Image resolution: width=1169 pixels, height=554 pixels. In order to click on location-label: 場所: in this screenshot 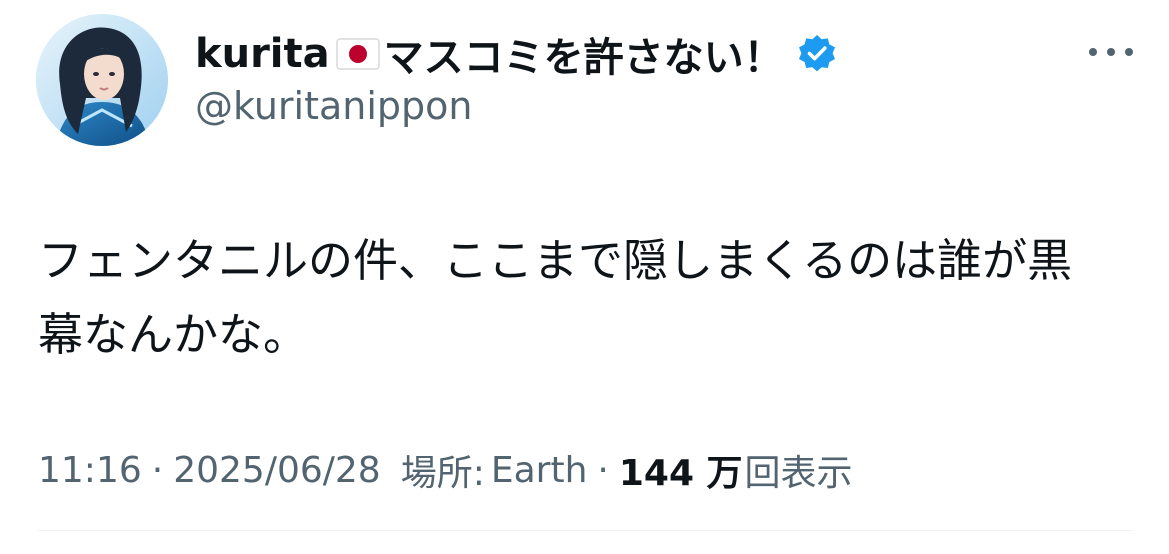, I will do `click(442, 473)`.